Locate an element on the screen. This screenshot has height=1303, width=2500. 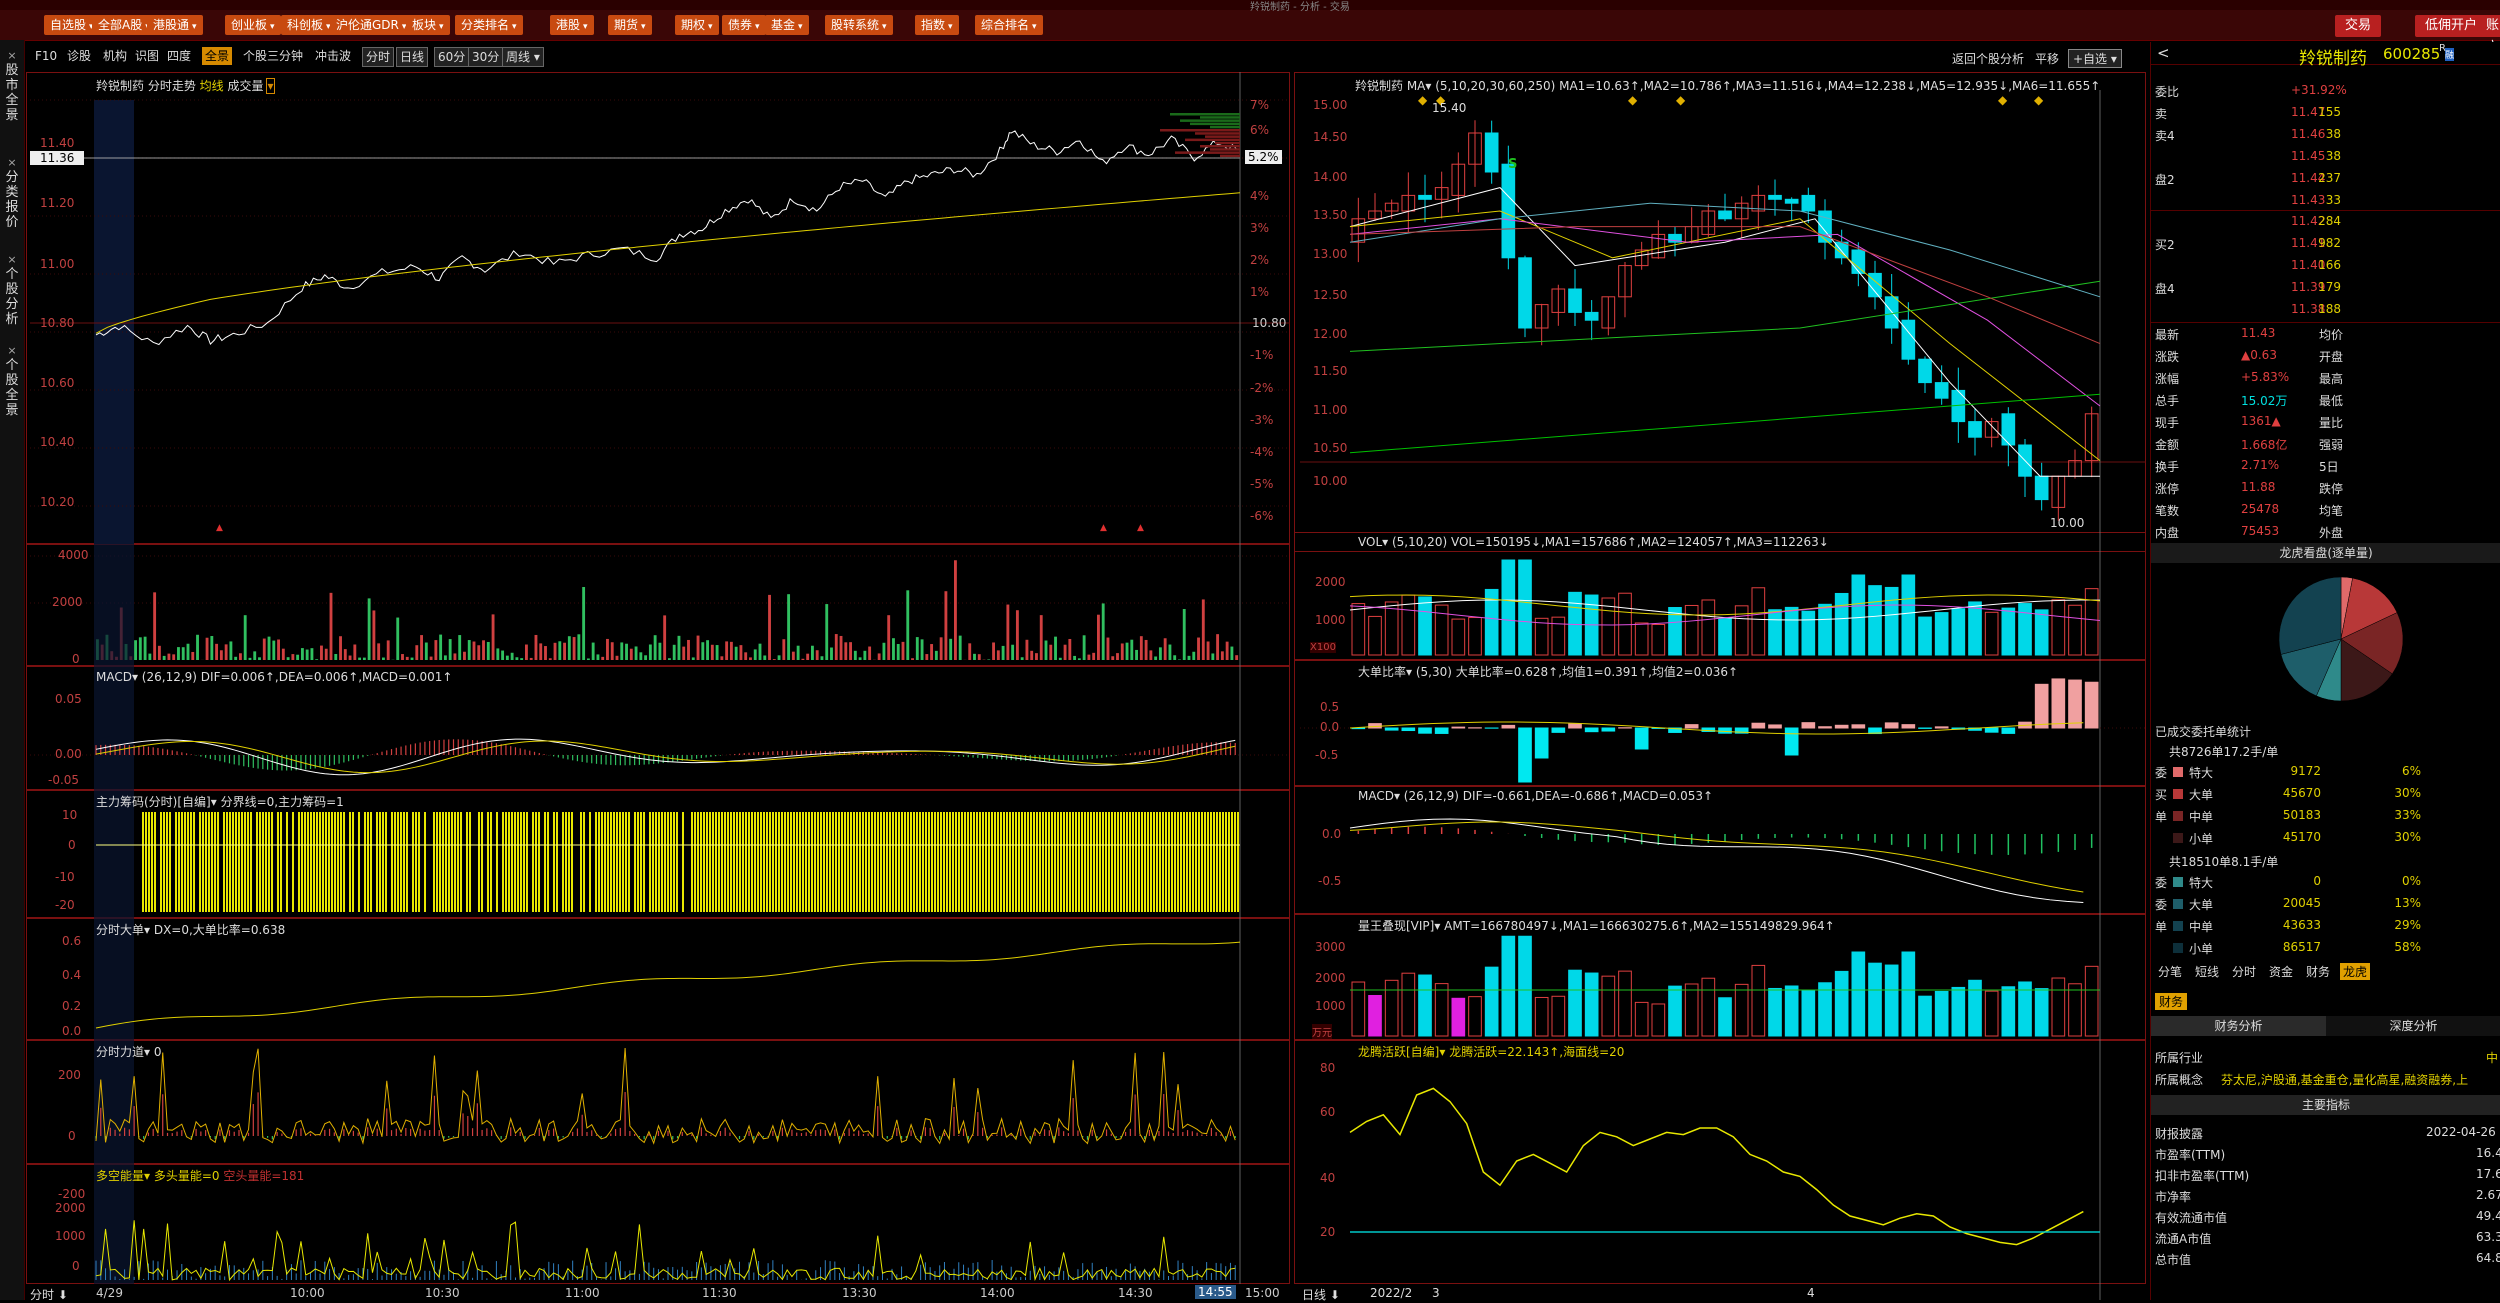
back-icon: < is located at coordinates (2163, 53).